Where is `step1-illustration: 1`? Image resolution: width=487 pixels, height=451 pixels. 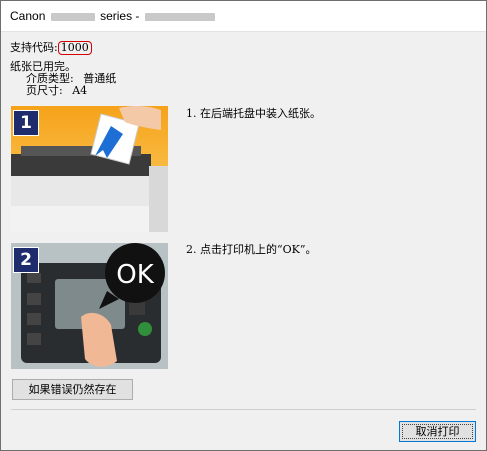
step1-illustration: 1 is located at coordinates (89, 169).